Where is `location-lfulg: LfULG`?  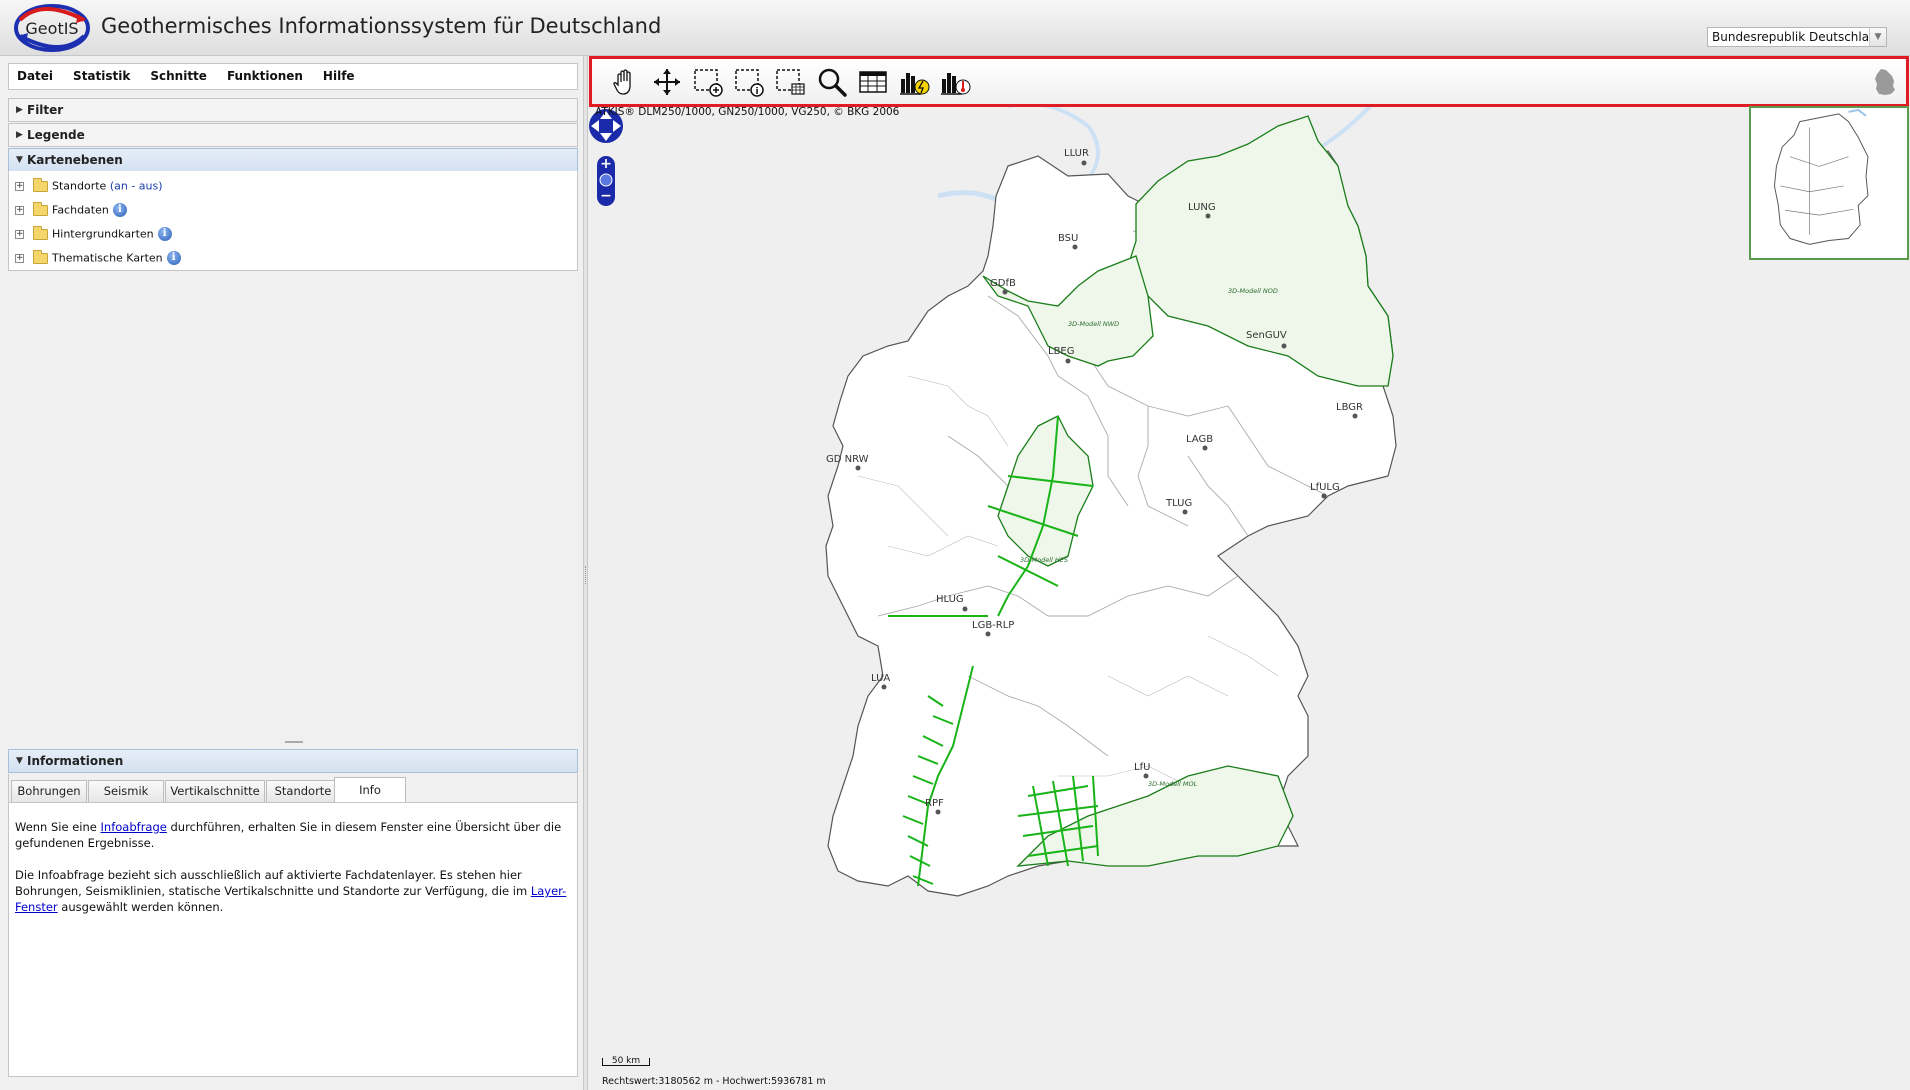
location-lfulg: LfULG is located at coordinates (1325, 487).